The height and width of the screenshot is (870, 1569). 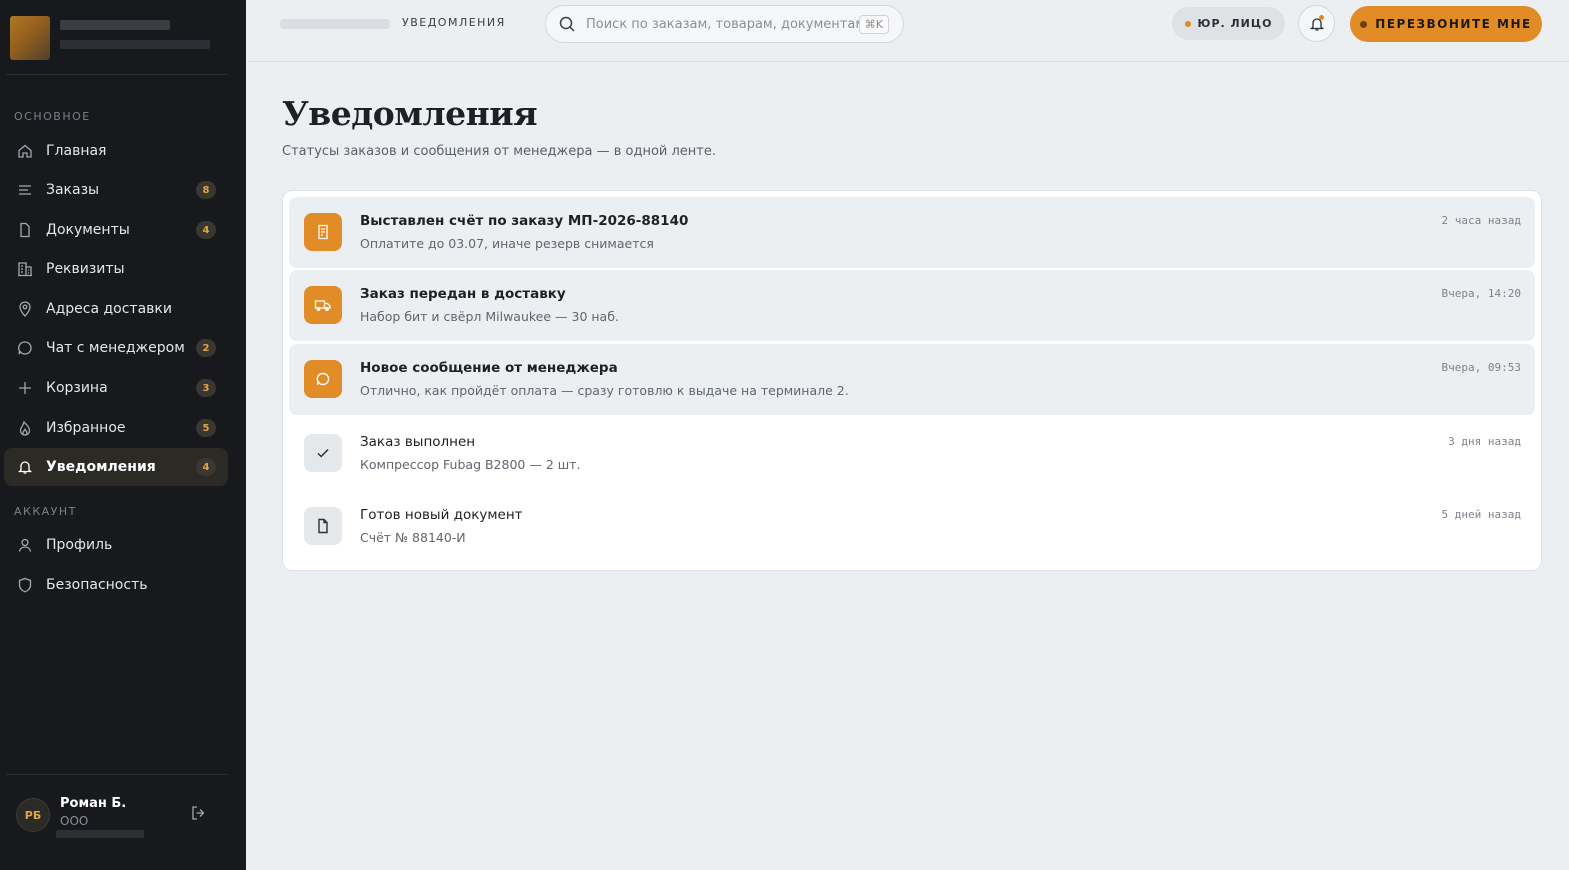 What do you see at coordinates (33, 815) in the screenshot?
I see `avatar: РБ` at bounding box center [33, 815].